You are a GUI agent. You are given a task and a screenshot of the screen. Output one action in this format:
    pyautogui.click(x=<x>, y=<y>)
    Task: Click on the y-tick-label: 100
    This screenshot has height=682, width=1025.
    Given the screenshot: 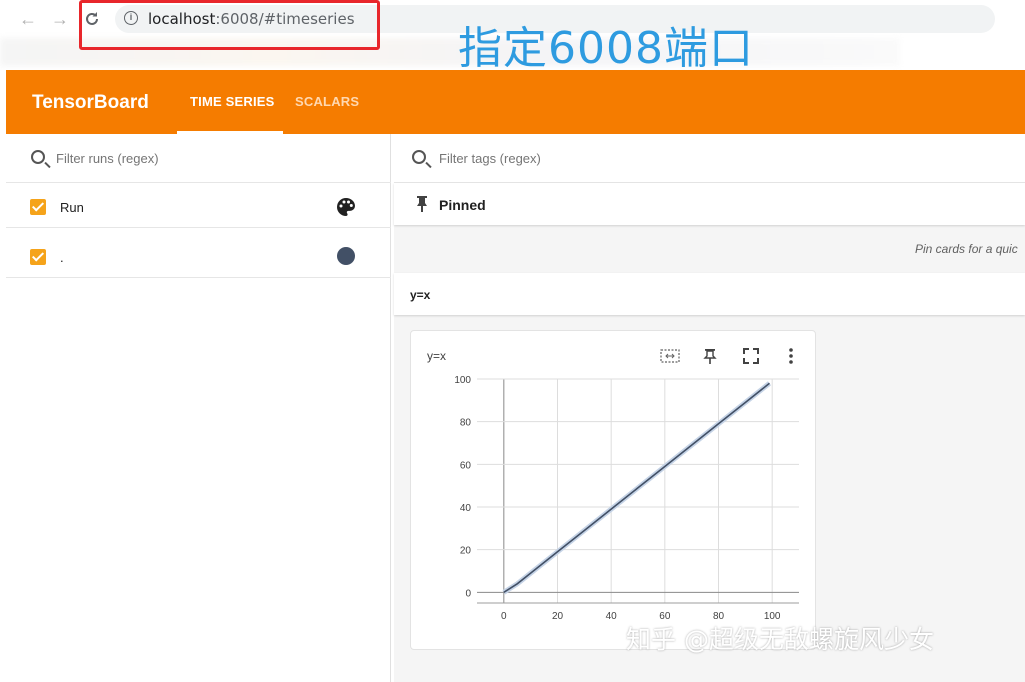 What is the action you would take?
    pyautogui.click(x=462, y=380)
    